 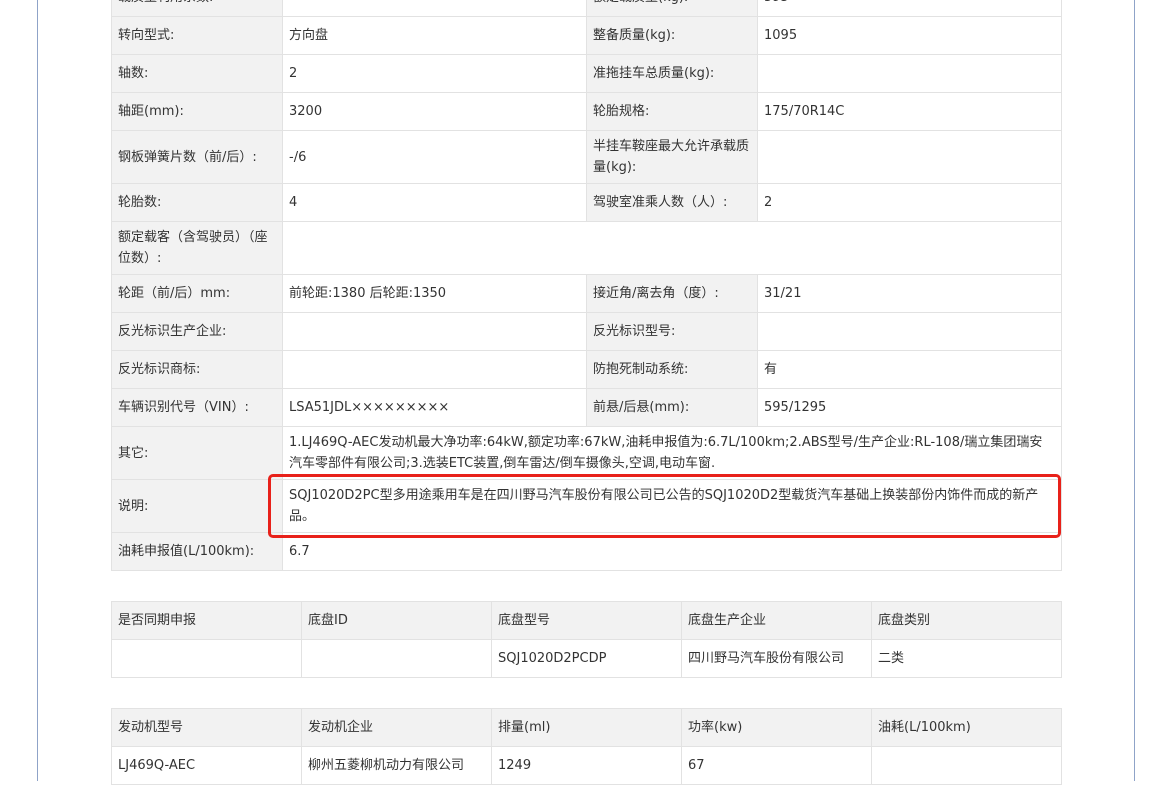 I want to click on engine-header-row: 发动机型号 发动机企业 排量(ml) 功率(kw) 油耗(L/100km), so click(x=586, y=727).